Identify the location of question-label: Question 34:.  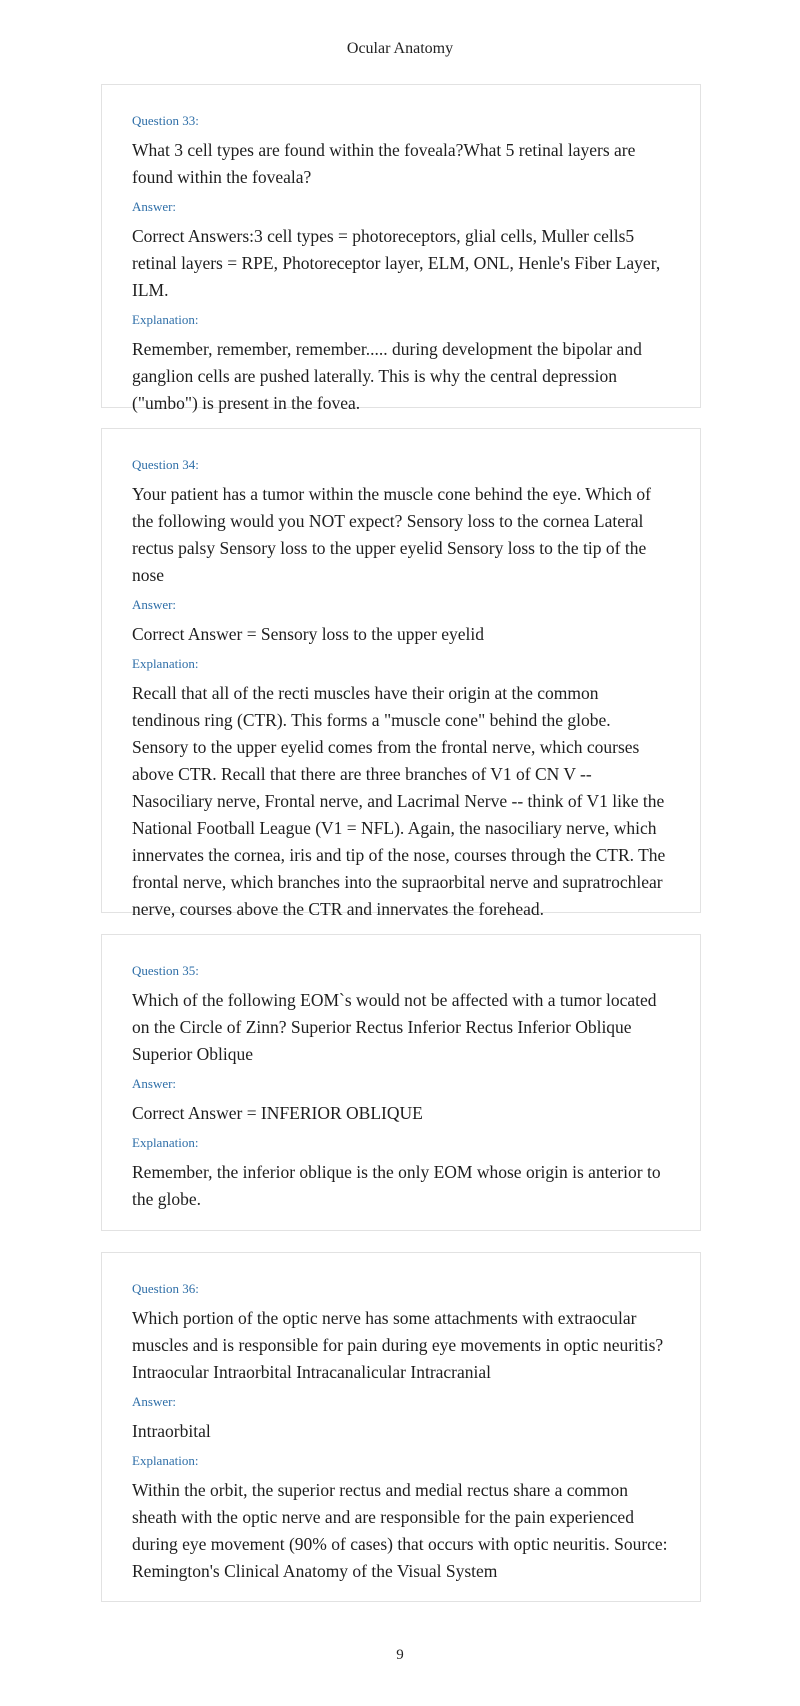
(165, 464).